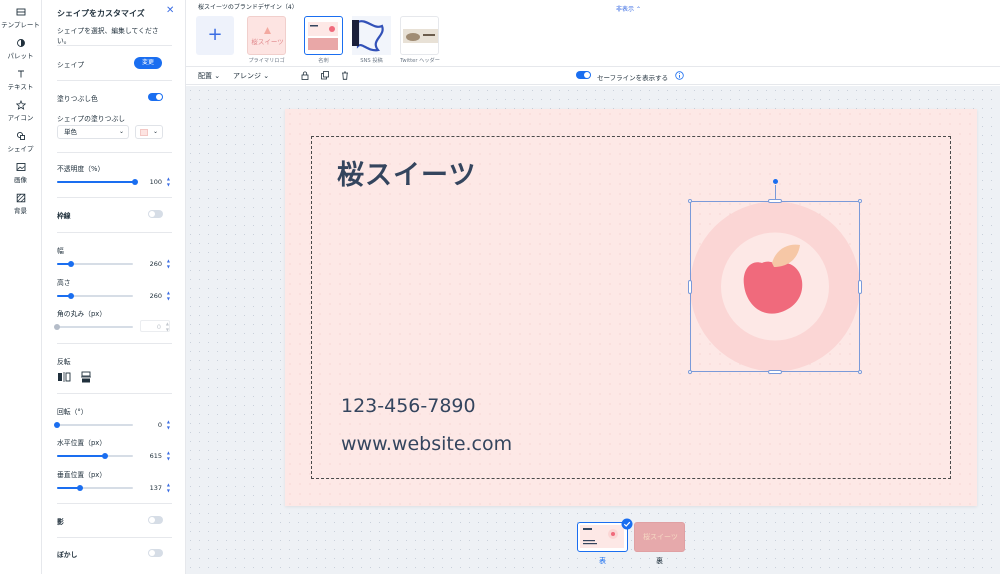  I want to click on canvas-toolbar: 配置 ⌄ アレンジ ⌄ セーフラインを表示する, so click(593, 76).